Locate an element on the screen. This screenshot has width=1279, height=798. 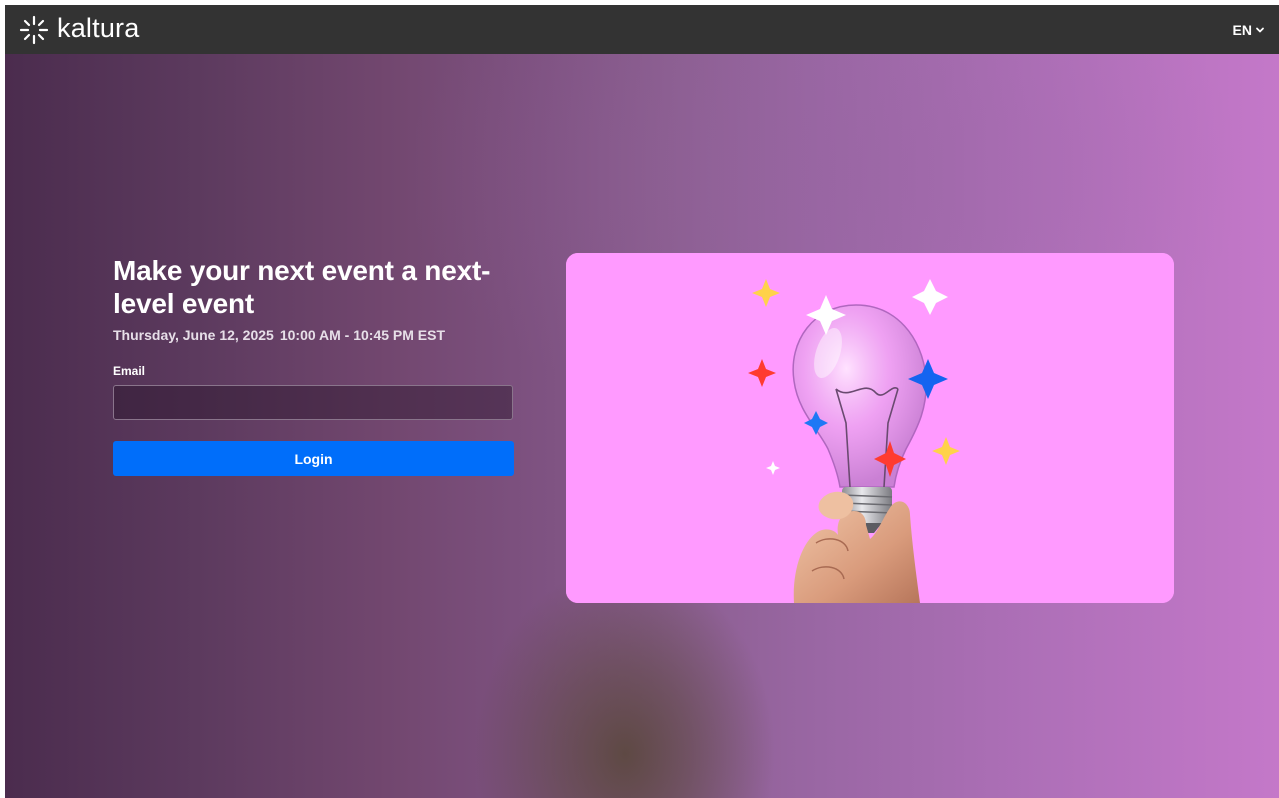
top-bar: kaltura EN is located at coordinates (642, 29).